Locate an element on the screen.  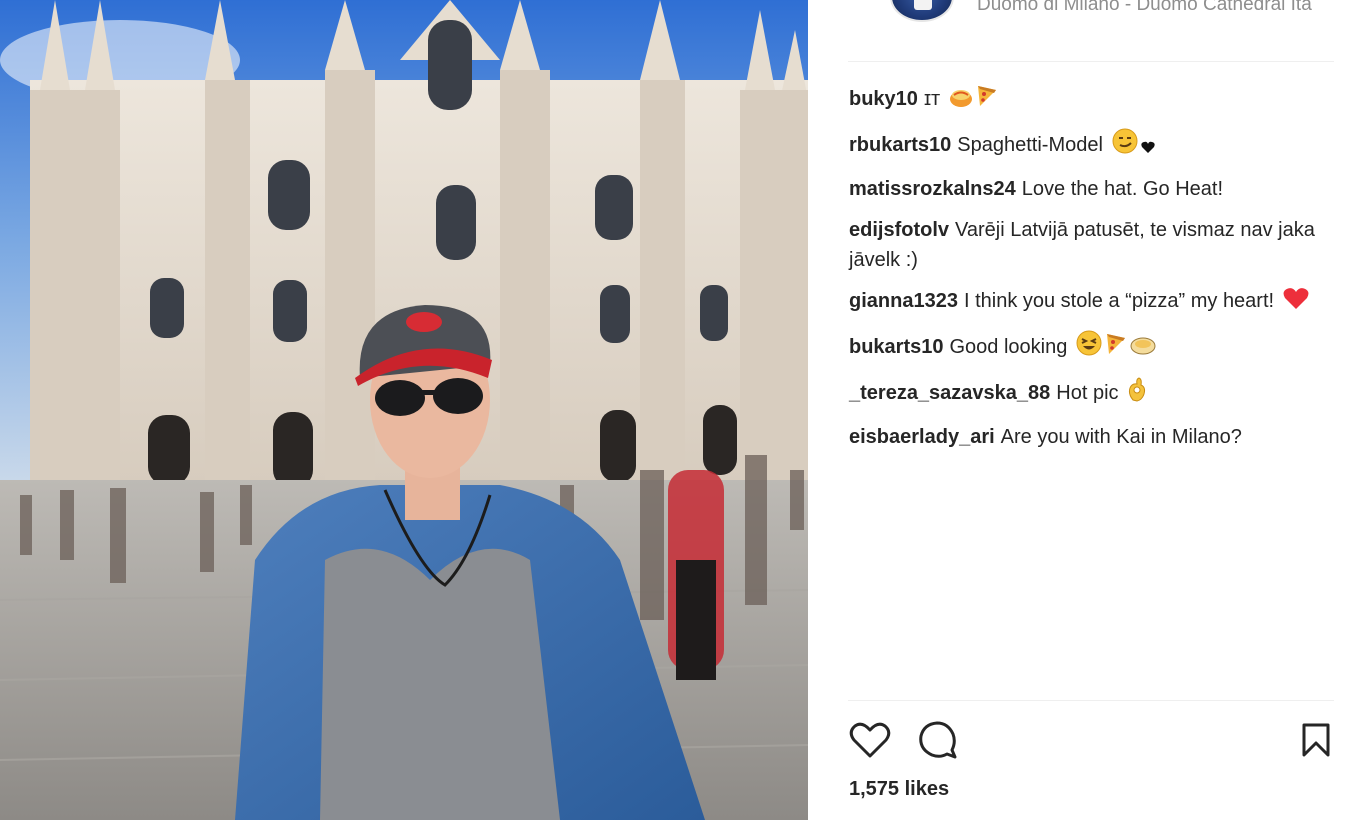
comment-username: buky10 is located at coordinates (883, 99).